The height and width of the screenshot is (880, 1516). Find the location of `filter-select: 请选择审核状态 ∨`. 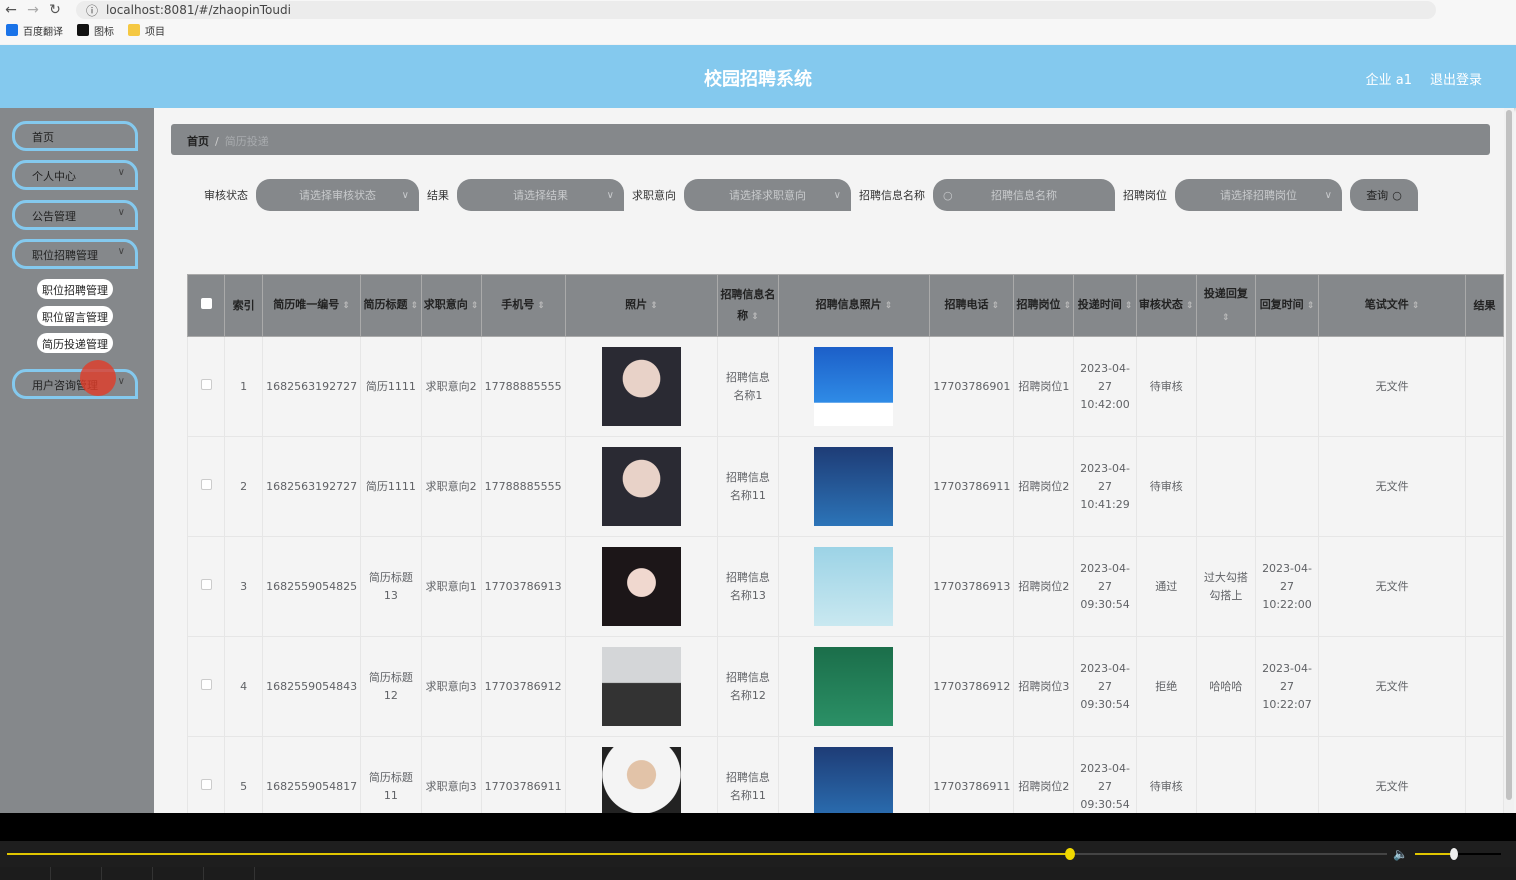

filter-select: 请选择审核状态 ∨ is located at coordinates (337, 195).